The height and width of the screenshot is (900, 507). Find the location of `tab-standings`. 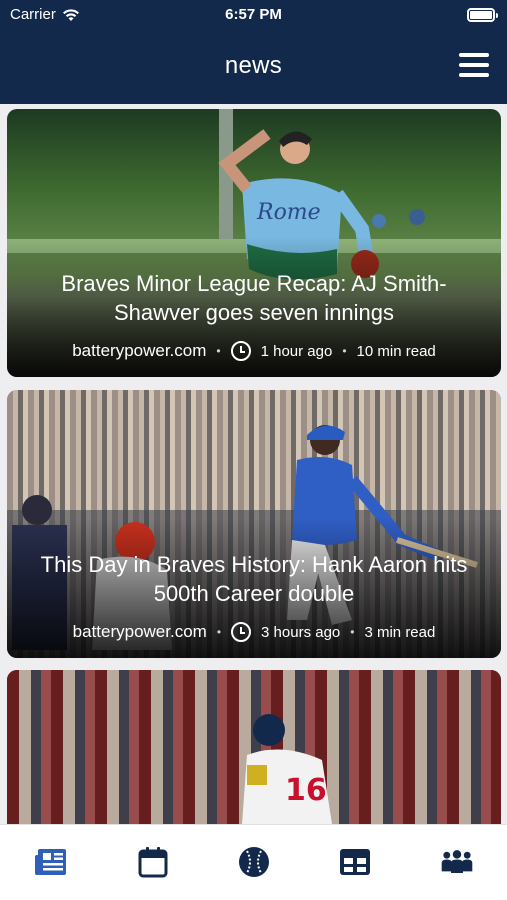

tab-standings is located at coordinates (355, 862).